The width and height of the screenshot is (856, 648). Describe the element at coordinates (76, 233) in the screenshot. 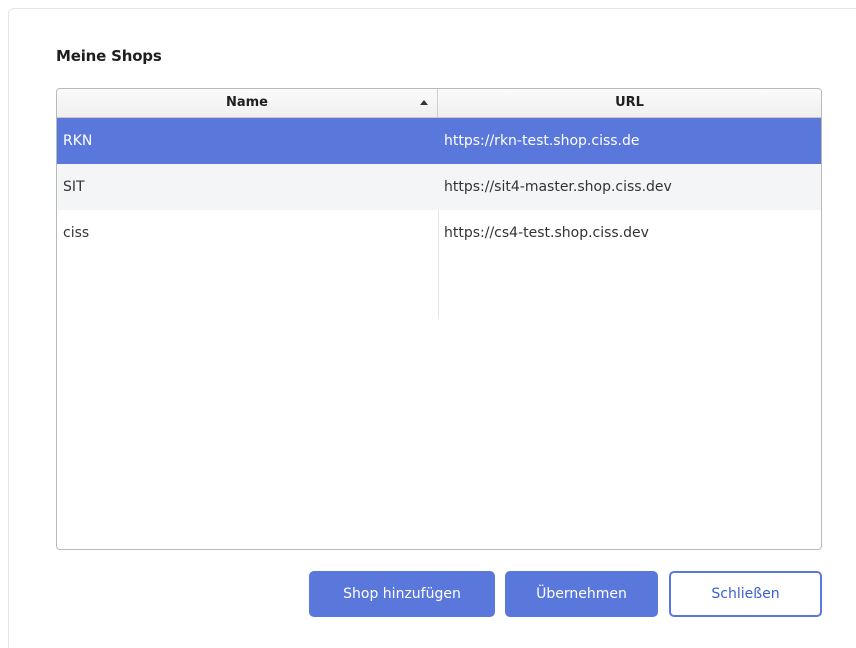

I see `cell-name: ciss` at that location.